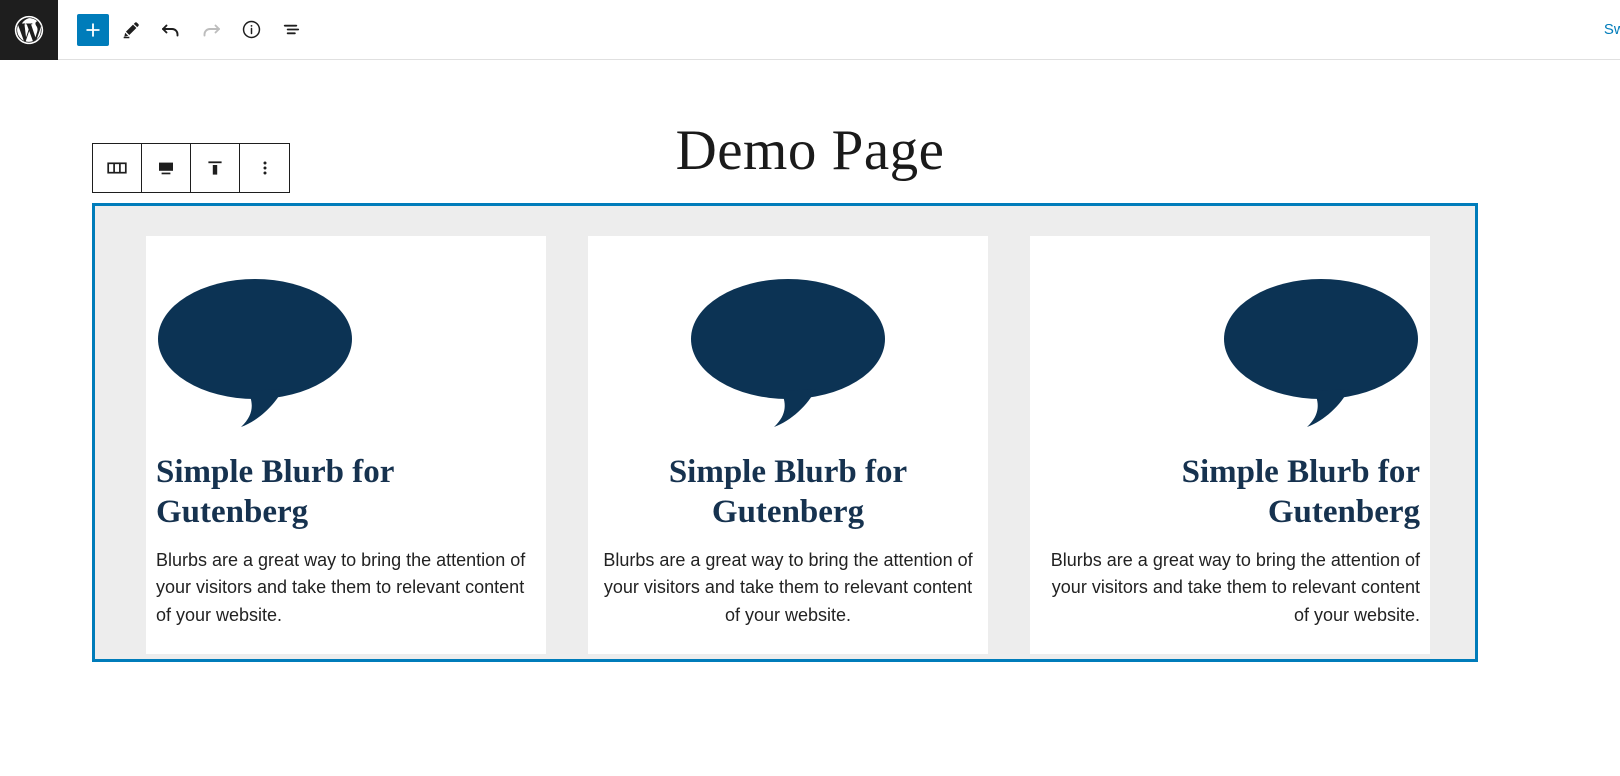 This screenshot has width=1620, height=776. I want to click on undo-button, so click(171, 30).